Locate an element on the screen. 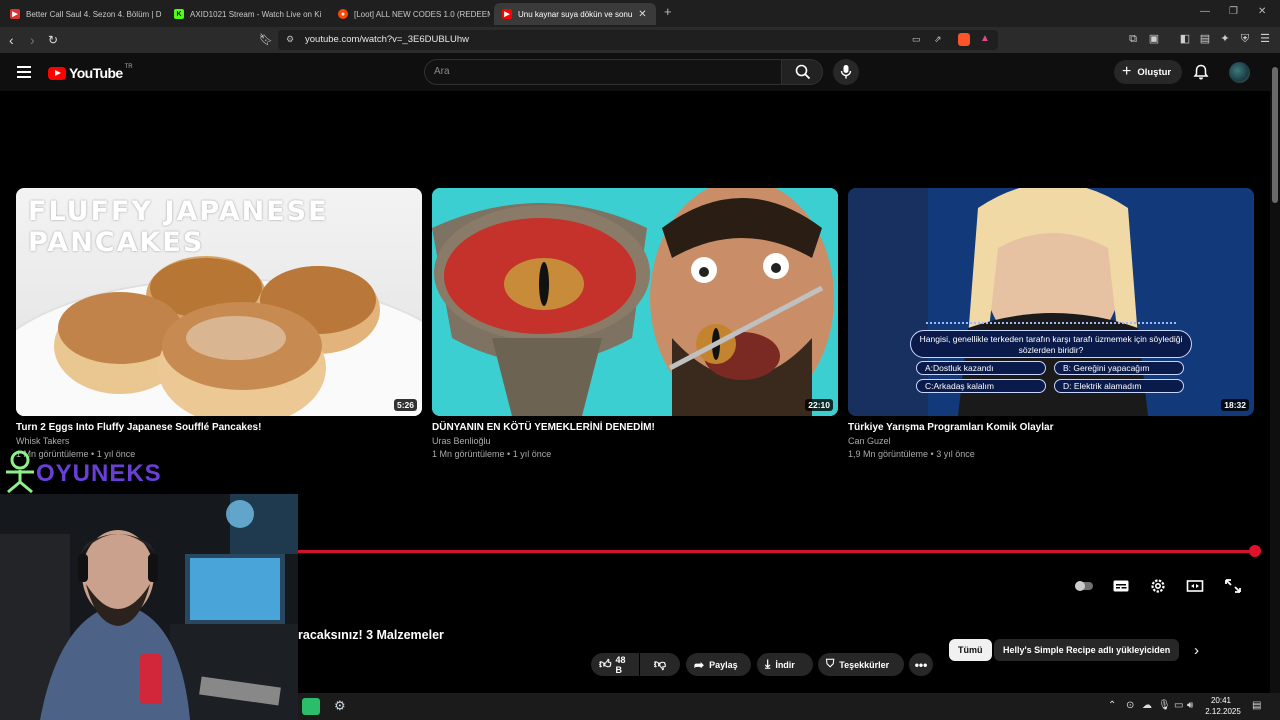 The image size is (1280, 720). thanks-label: Teşekkürler is located at coordinates (864, 664).